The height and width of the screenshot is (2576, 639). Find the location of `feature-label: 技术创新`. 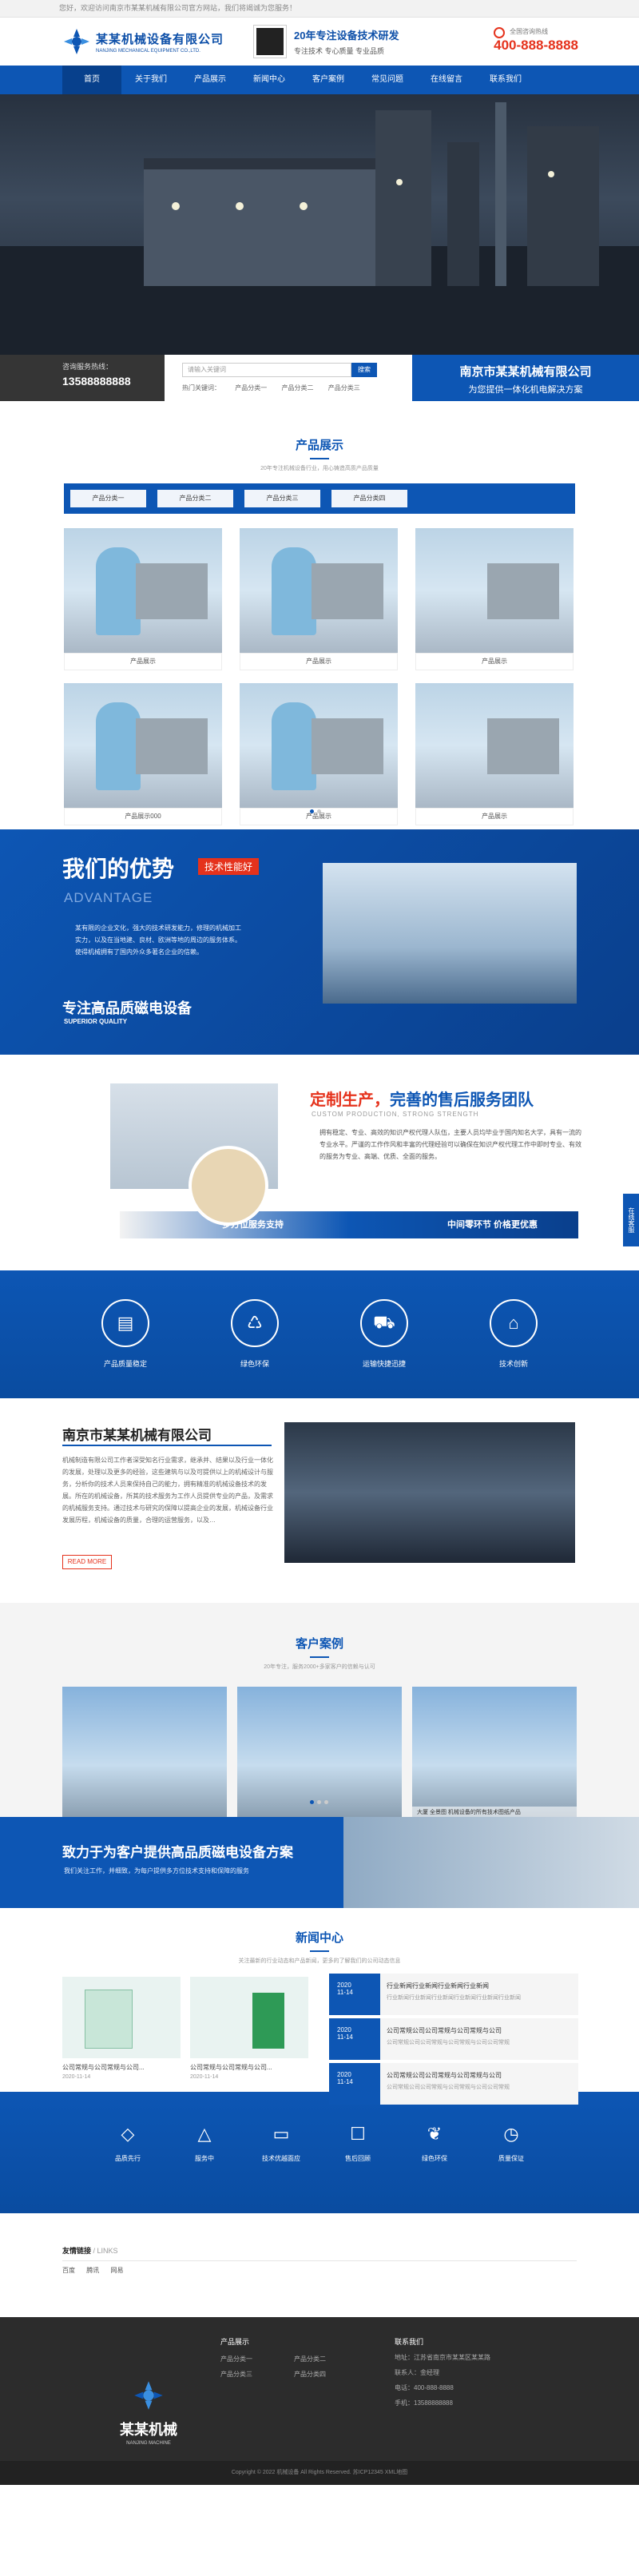

feature-label: 技术创新 is located at coordinates (513, 1364).